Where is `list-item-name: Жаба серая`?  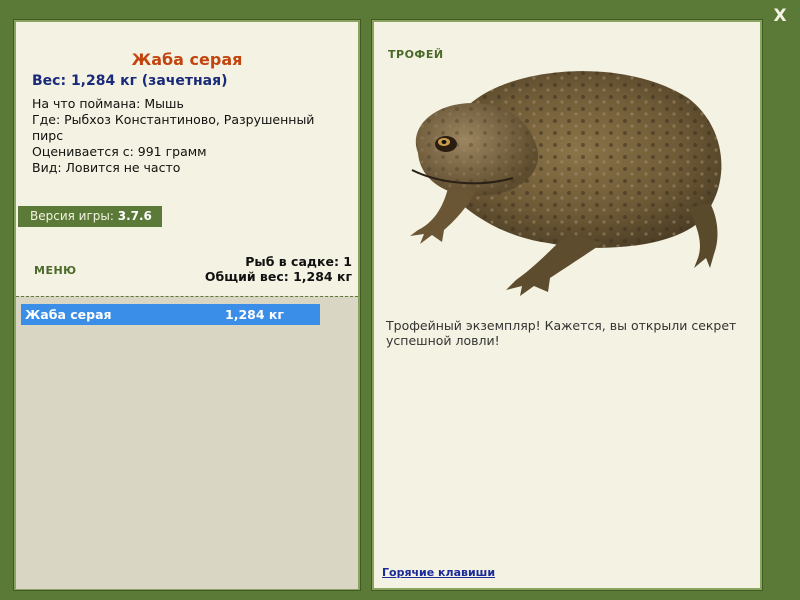 list-item-name: Жаба серая is located at coordinates (68, 314).